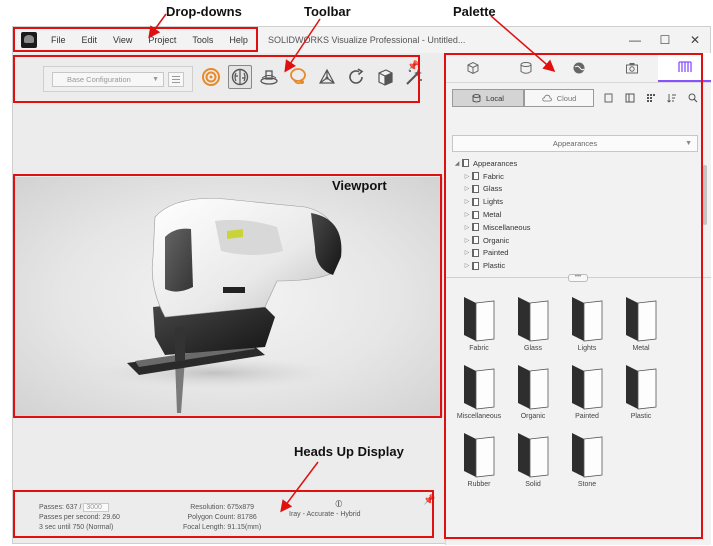  What do you see at coordinates (575, 253) in the screenshot?
I see `tree-item-painted: ▷ Painted` at bounding box center [575, 253].